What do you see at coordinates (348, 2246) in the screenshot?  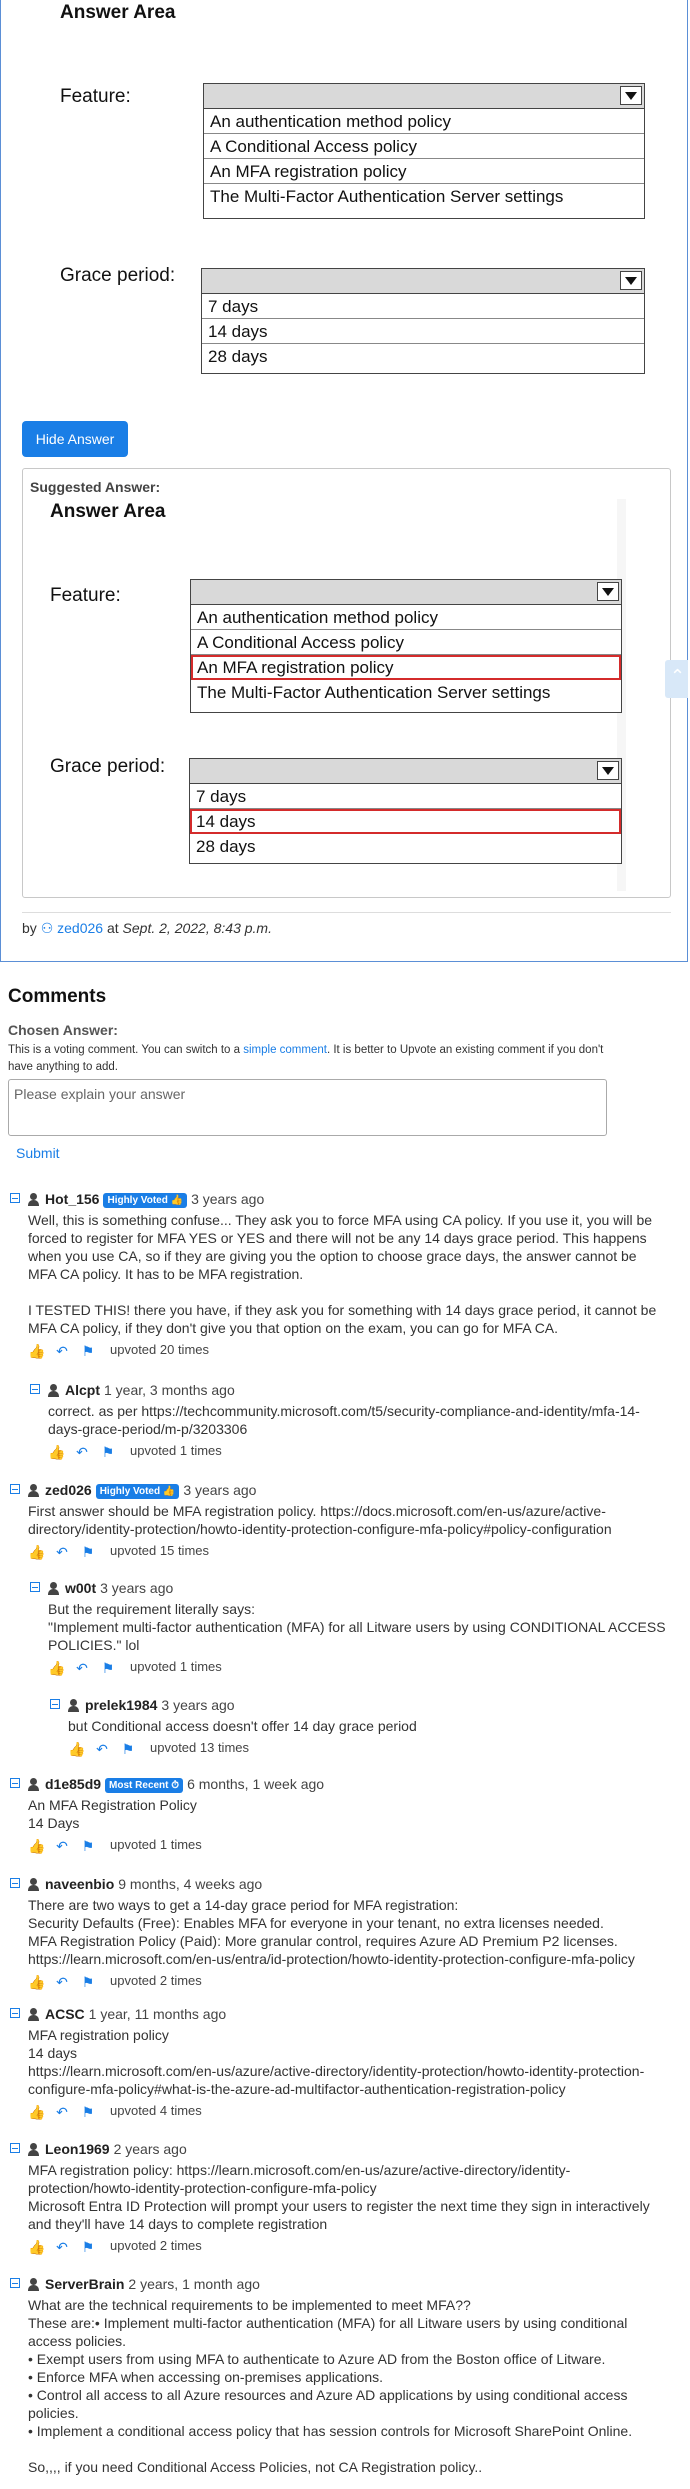 I see `comment-actions: 👍 ↶ ⚑ upvoted 2 times` at bounding box center [348, 2246].